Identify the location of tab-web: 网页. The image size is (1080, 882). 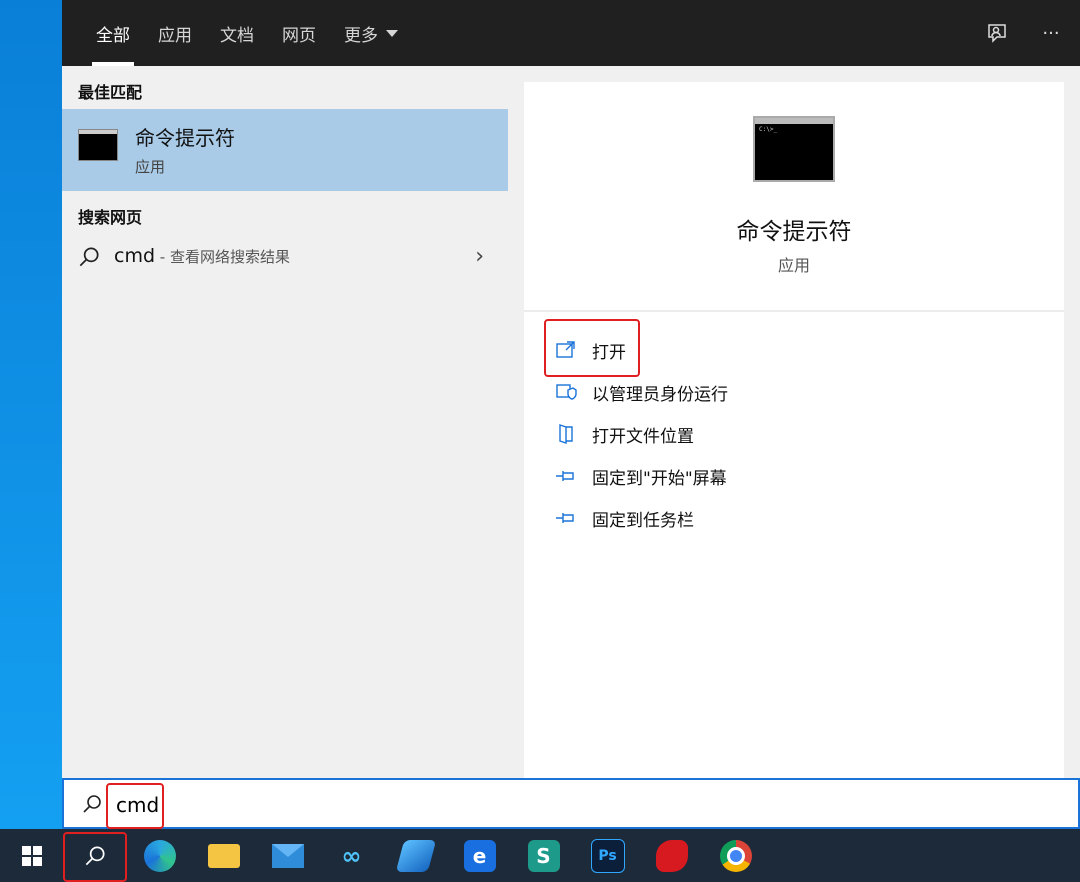
(299, 33).